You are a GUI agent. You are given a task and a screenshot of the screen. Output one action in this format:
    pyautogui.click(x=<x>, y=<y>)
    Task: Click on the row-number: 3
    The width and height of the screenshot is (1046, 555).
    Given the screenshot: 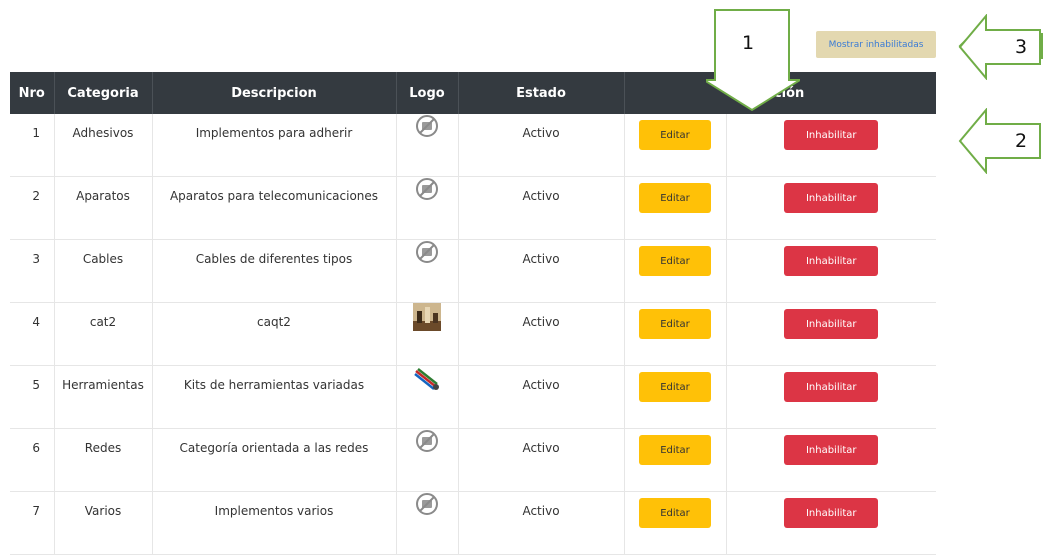 What is the action you would take?
    pyautogui.click(x=36, y=259)
    